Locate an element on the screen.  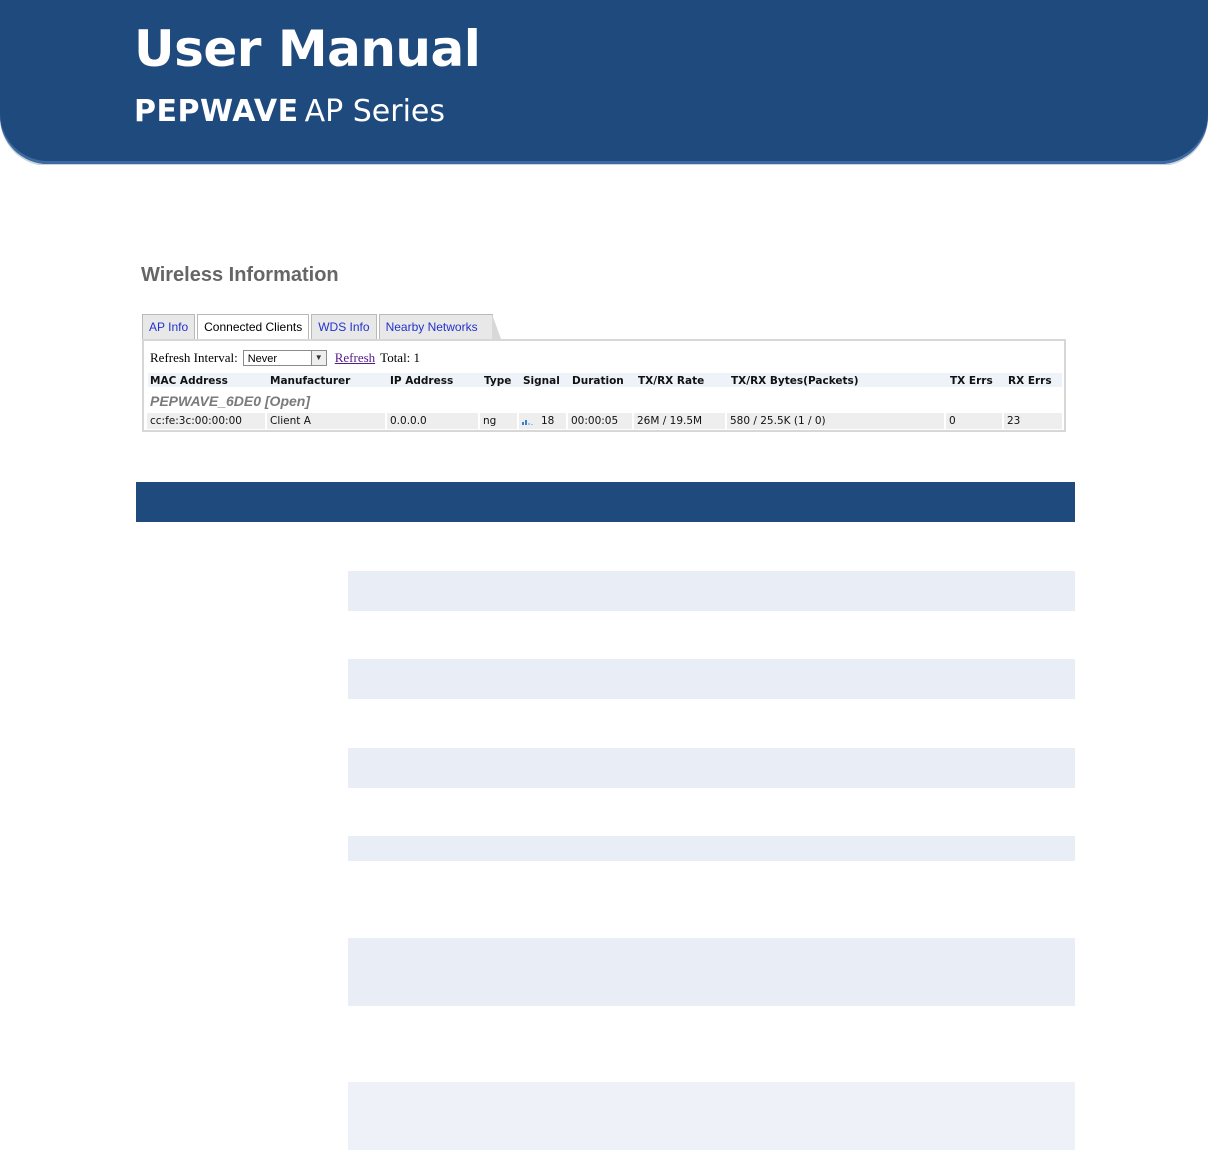
col-rx-errs: RX Errs is located at coordinates (1030, 381).